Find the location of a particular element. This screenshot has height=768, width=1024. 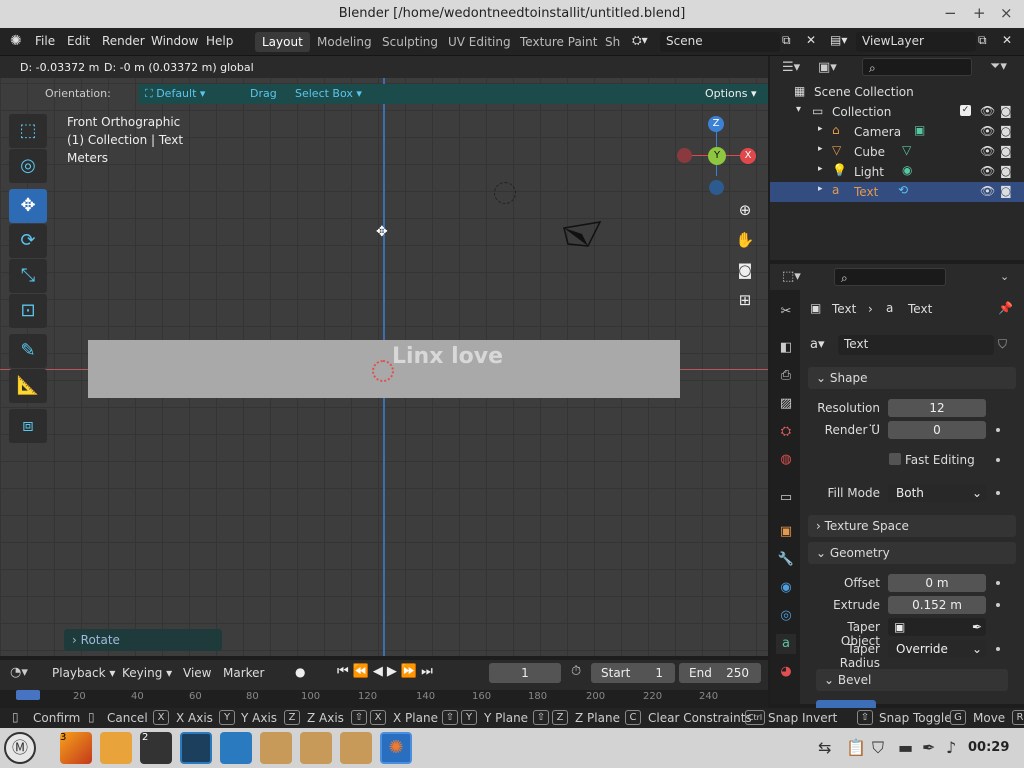

gizmo-neg-z is located at coordinates (716, 187).